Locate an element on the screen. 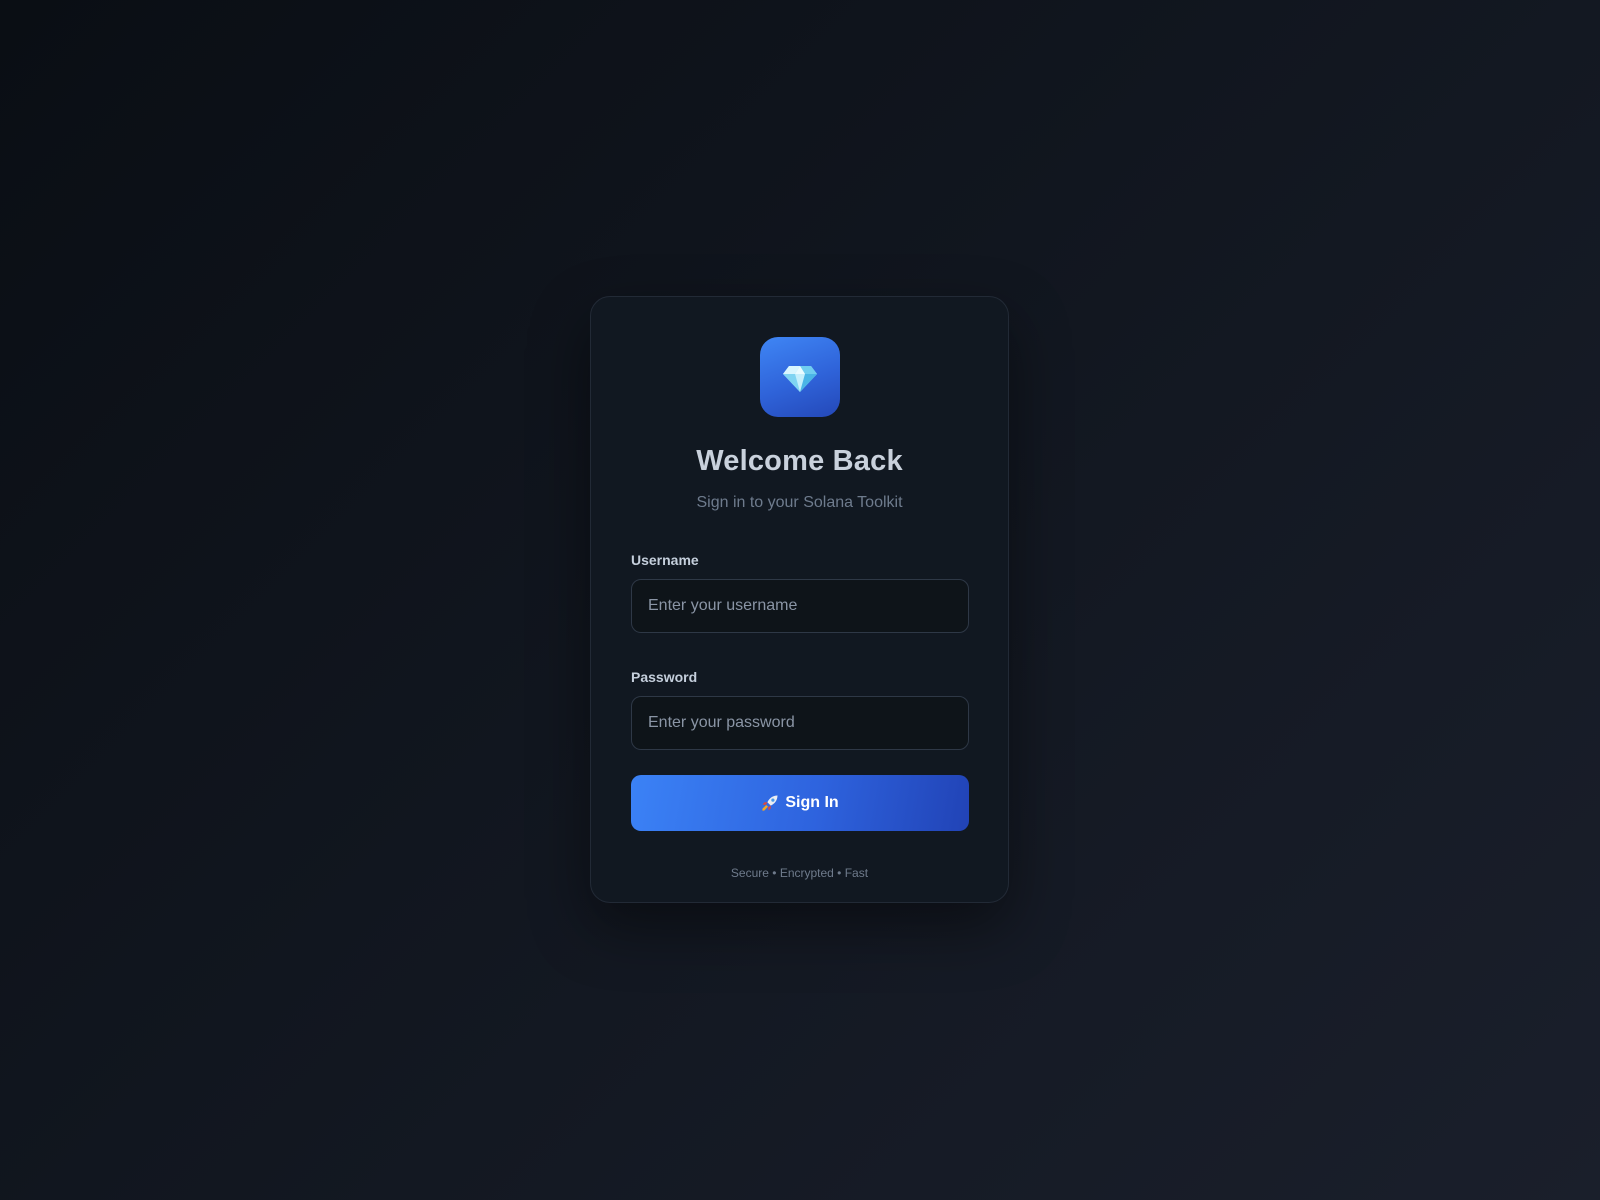  password-input is located at coordinates (800, 723).